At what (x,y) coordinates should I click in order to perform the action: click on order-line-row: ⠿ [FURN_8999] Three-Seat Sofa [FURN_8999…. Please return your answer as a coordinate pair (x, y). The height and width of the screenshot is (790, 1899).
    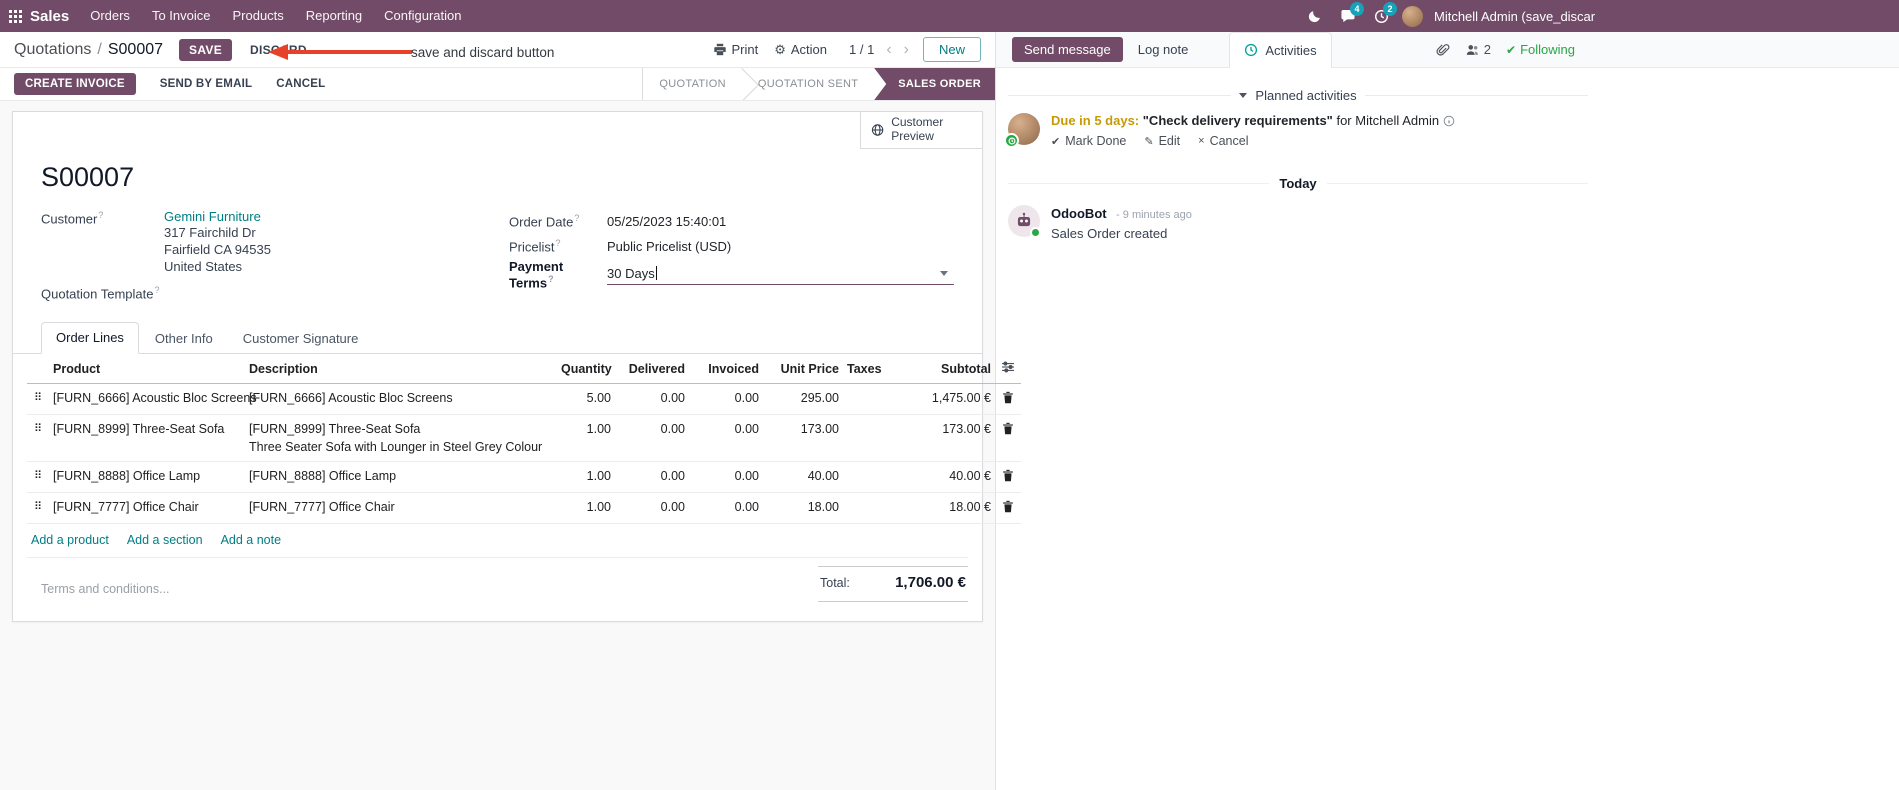
    Looking at the image, I should click on (524, 438).